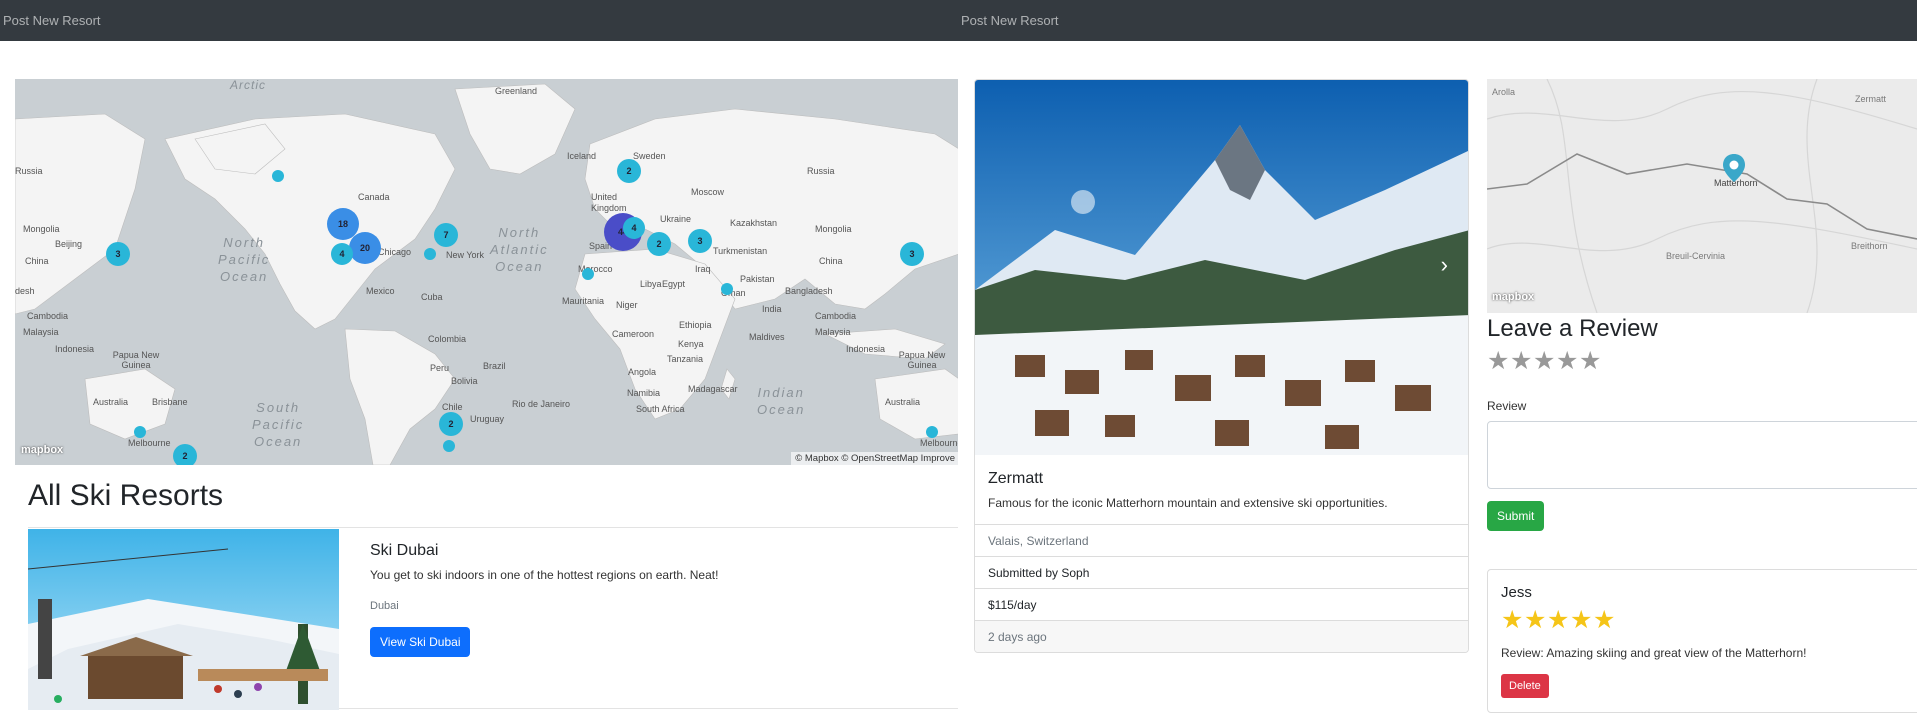 The height and width of the screenshot is (720, 1917). I want to click on review-label: Review, so click(1507, 406).